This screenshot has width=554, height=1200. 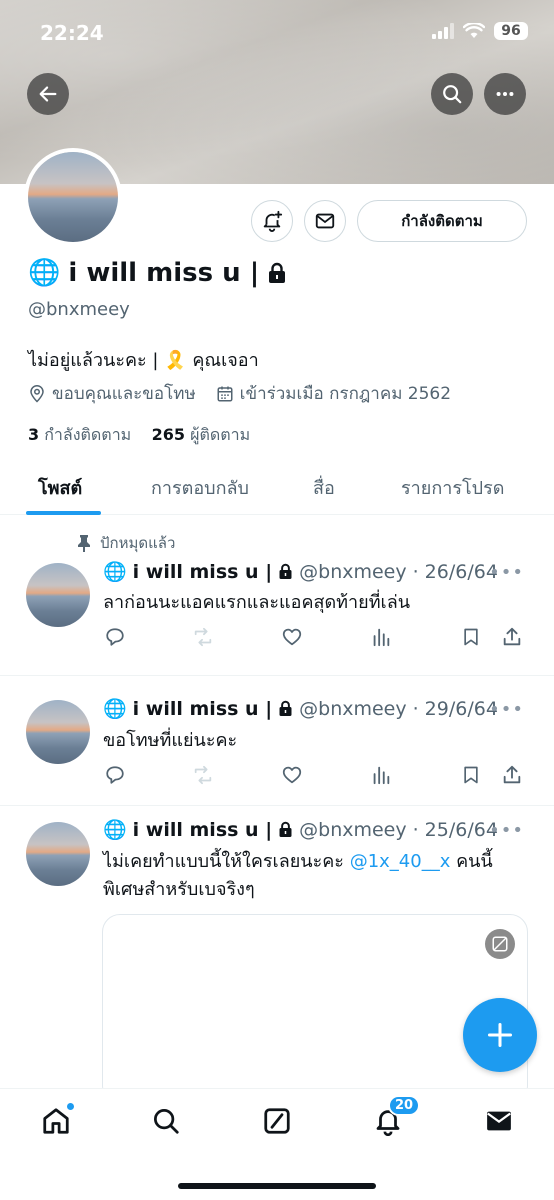 I want to click on signal-icon, so click(x=443, y=31).